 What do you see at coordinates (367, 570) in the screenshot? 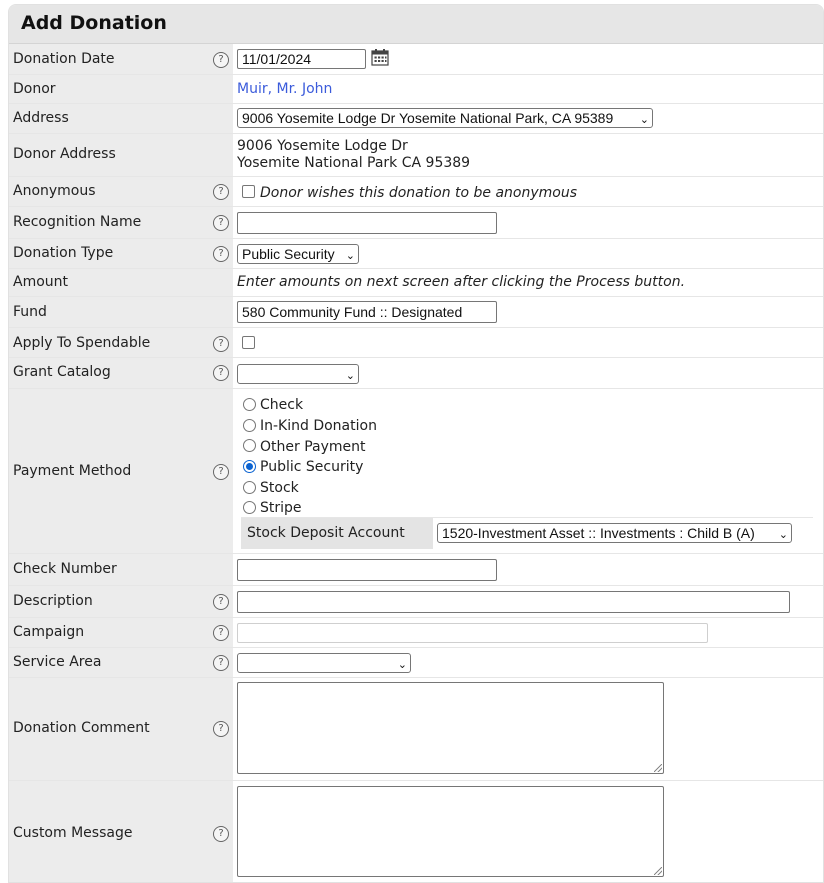
I see `check-number-input` at bounding box center [367, 570].